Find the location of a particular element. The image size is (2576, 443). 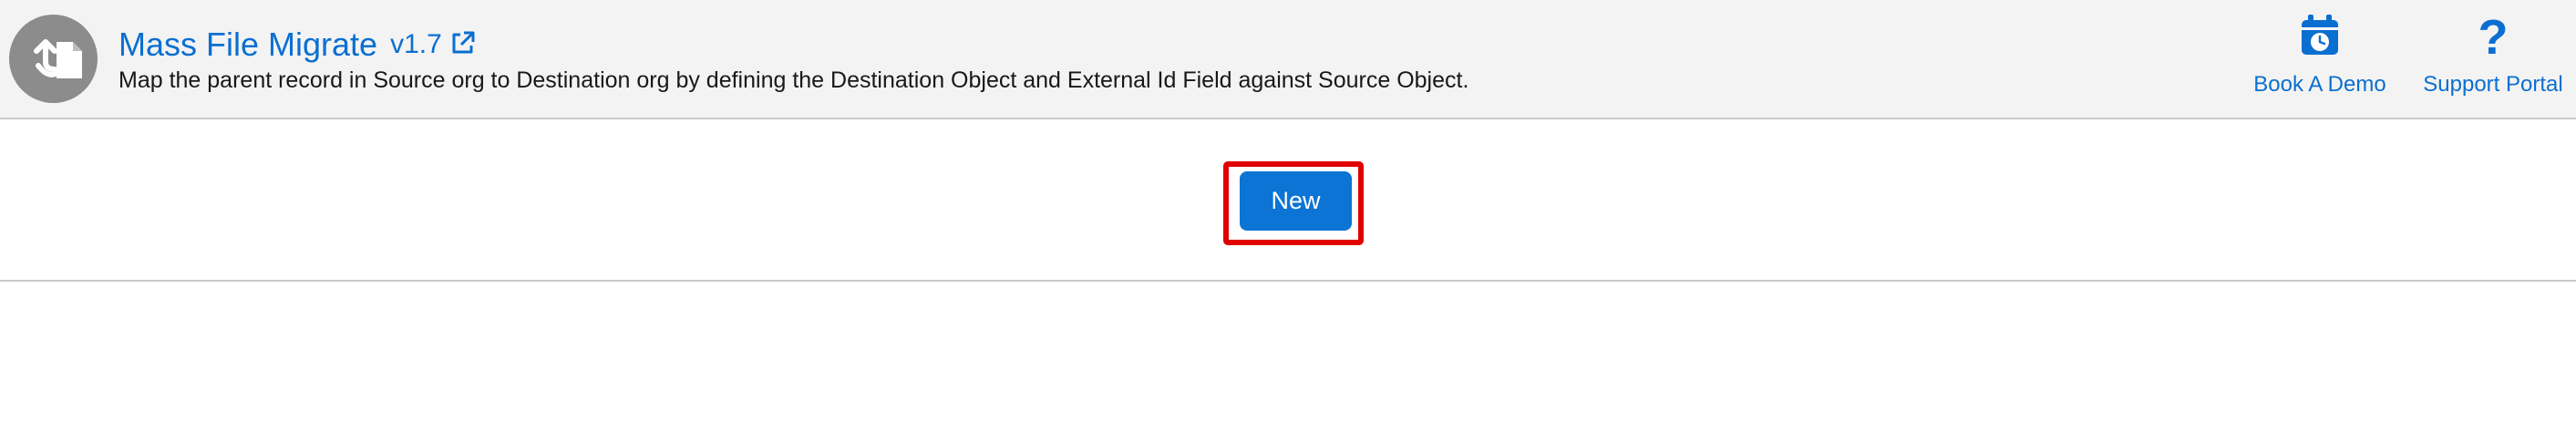

calendar-clock-icon is located at coordinates (2320, 37).